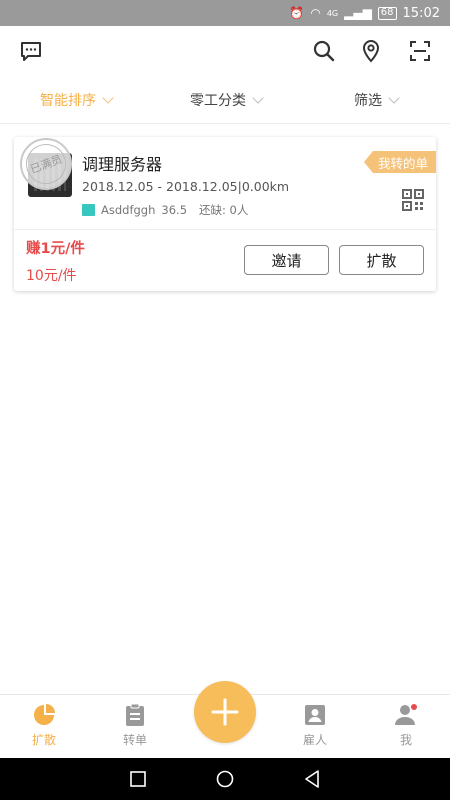 Image resolution: width=450 pixels, height=800 pixels. What do you see at coordinates (44, 715) in the screenshot?
I see `pie-chart-icon` at bounding box center [44, 715].